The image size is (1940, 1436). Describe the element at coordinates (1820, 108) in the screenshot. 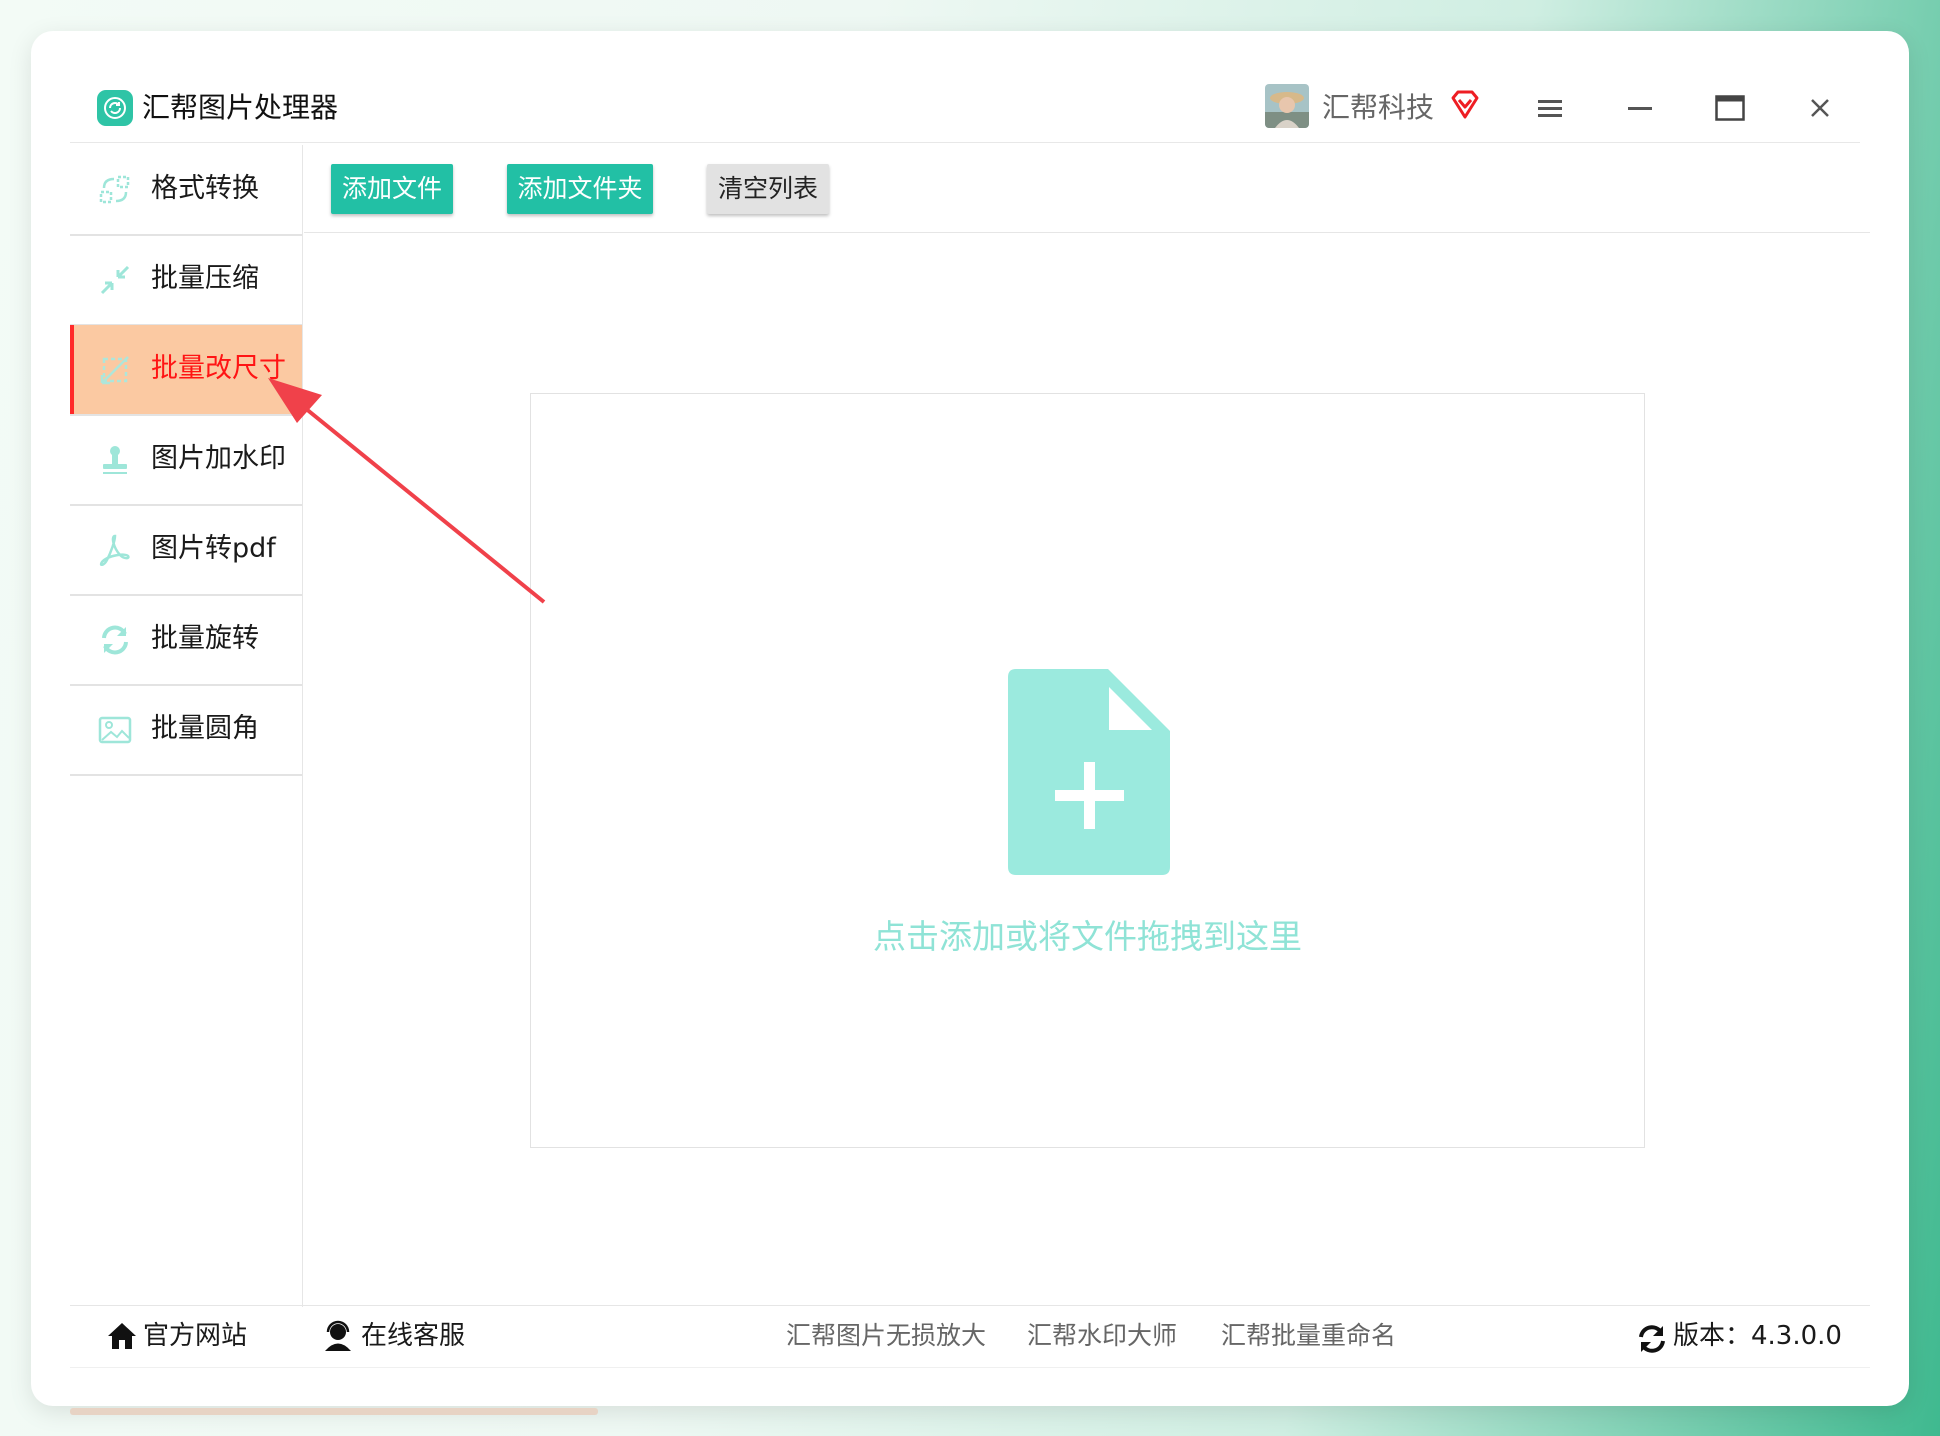

I see `close-icon` at that location.